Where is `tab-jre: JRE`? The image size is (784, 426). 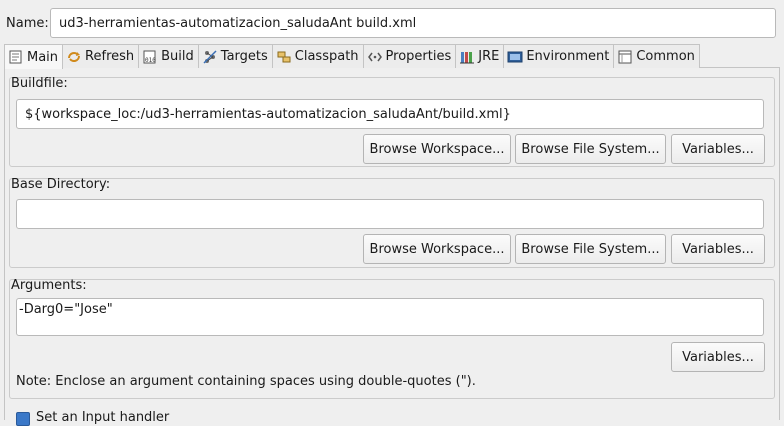
tab-jre: JRE is located at coordinates (480, 56).